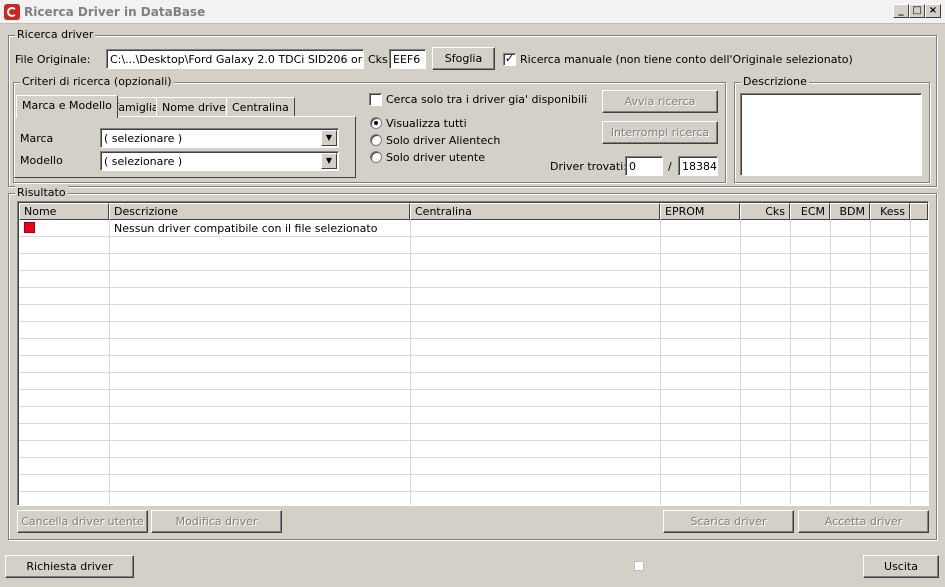 The width and height of the screenshot is (945, 587). I want to click on driver-totali-field: 18384, so click(698, 166).